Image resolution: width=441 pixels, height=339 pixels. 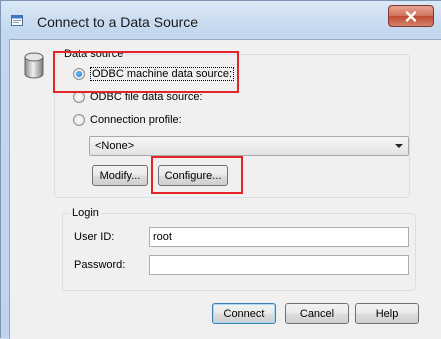 I want to click on cancel-button-label: Cancel, so click(x=317, y=313).